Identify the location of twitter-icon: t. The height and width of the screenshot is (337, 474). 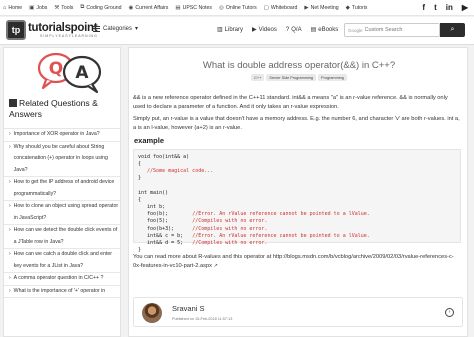
(435, 8).